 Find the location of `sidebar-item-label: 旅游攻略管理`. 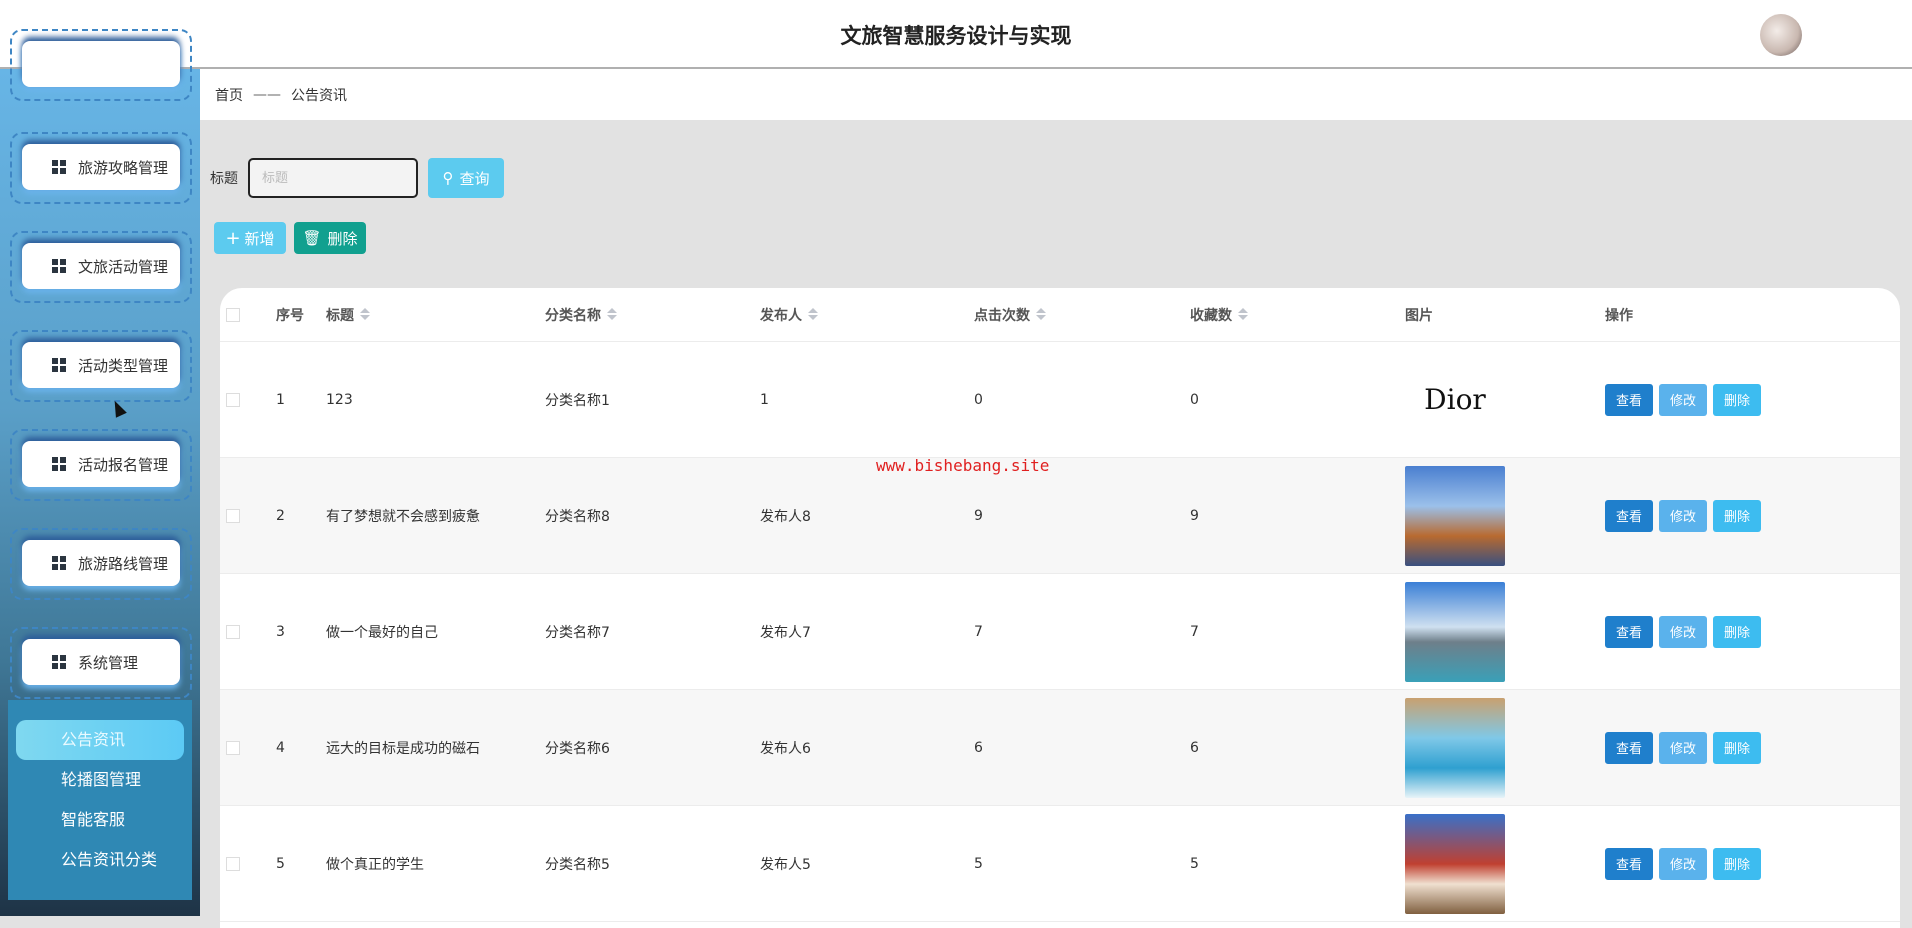

sidebar-item-label: 旅游攻略管理 is located at coordinates (123, 167).